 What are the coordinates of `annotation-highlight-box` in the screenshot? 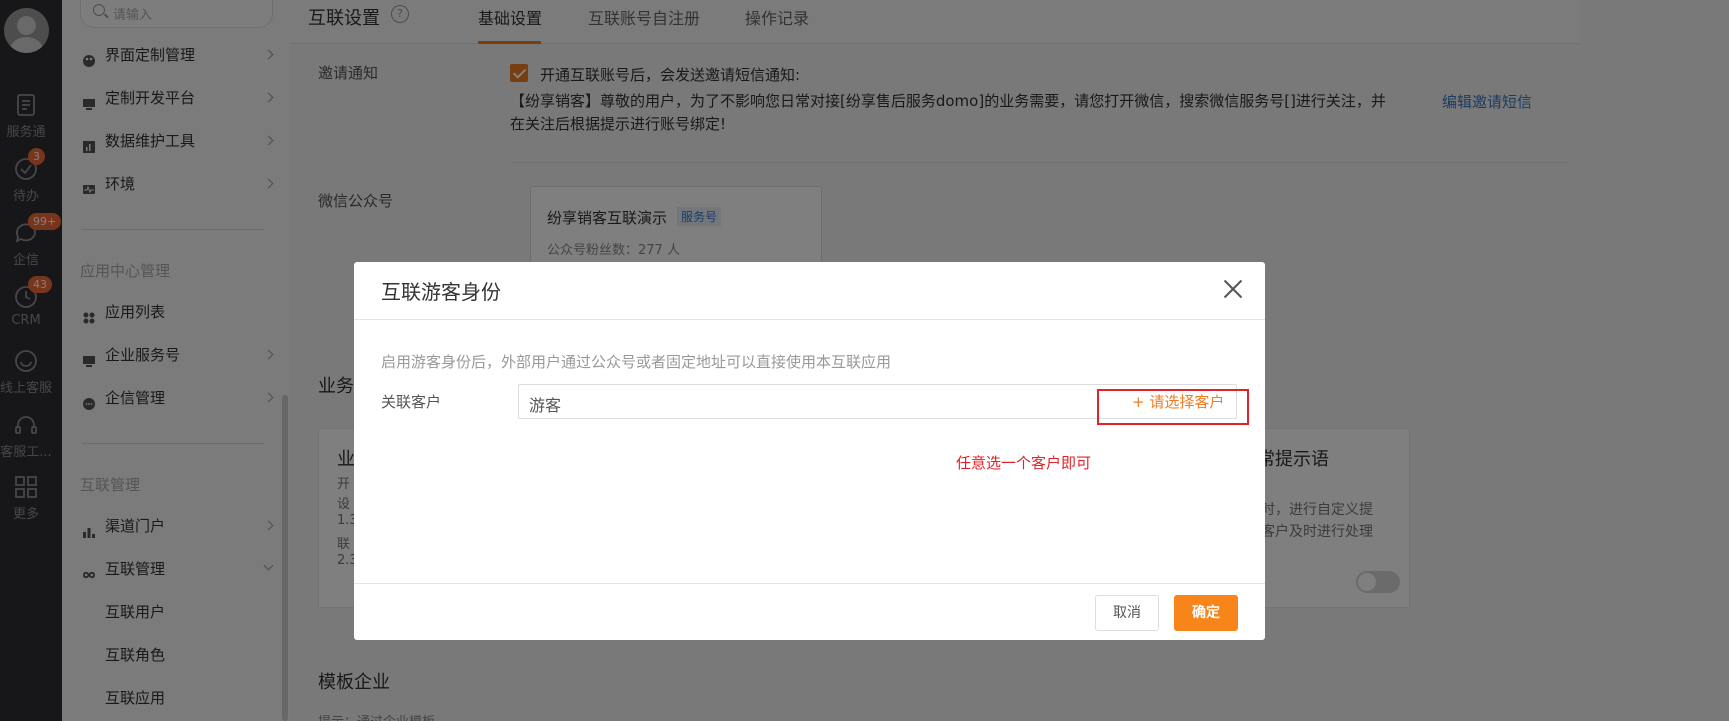 It's located at (1173, 407).